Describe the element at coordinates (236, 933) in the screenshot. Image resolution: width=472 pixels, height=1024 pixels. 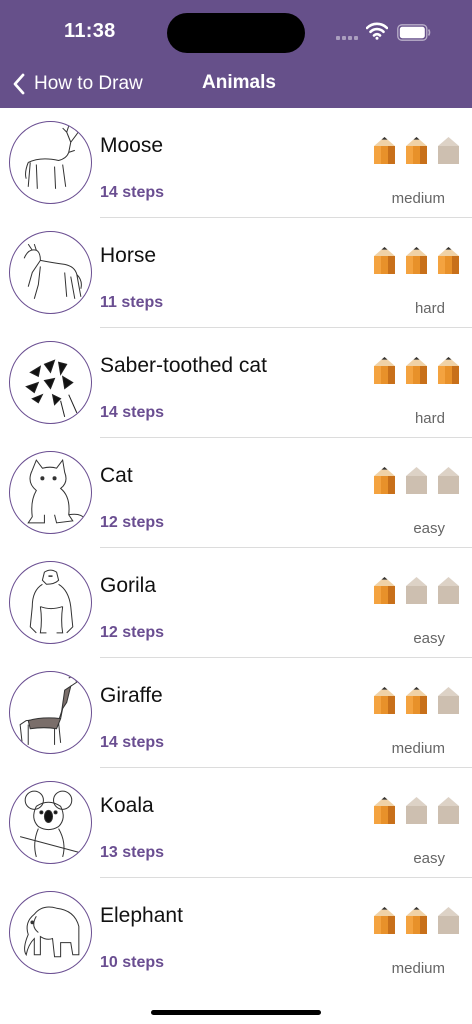
I see `list-item-elephant: Elephant 10 steps medium` at that location.